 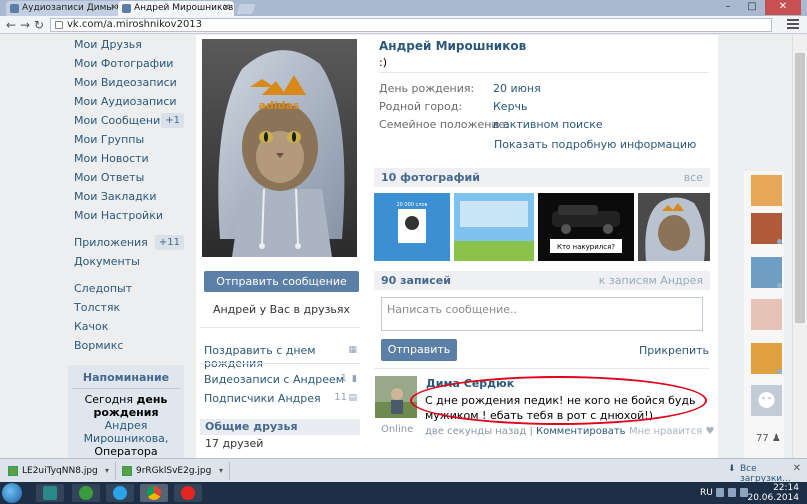 I want to click on explorer-icon, so click(x=50, y=493).